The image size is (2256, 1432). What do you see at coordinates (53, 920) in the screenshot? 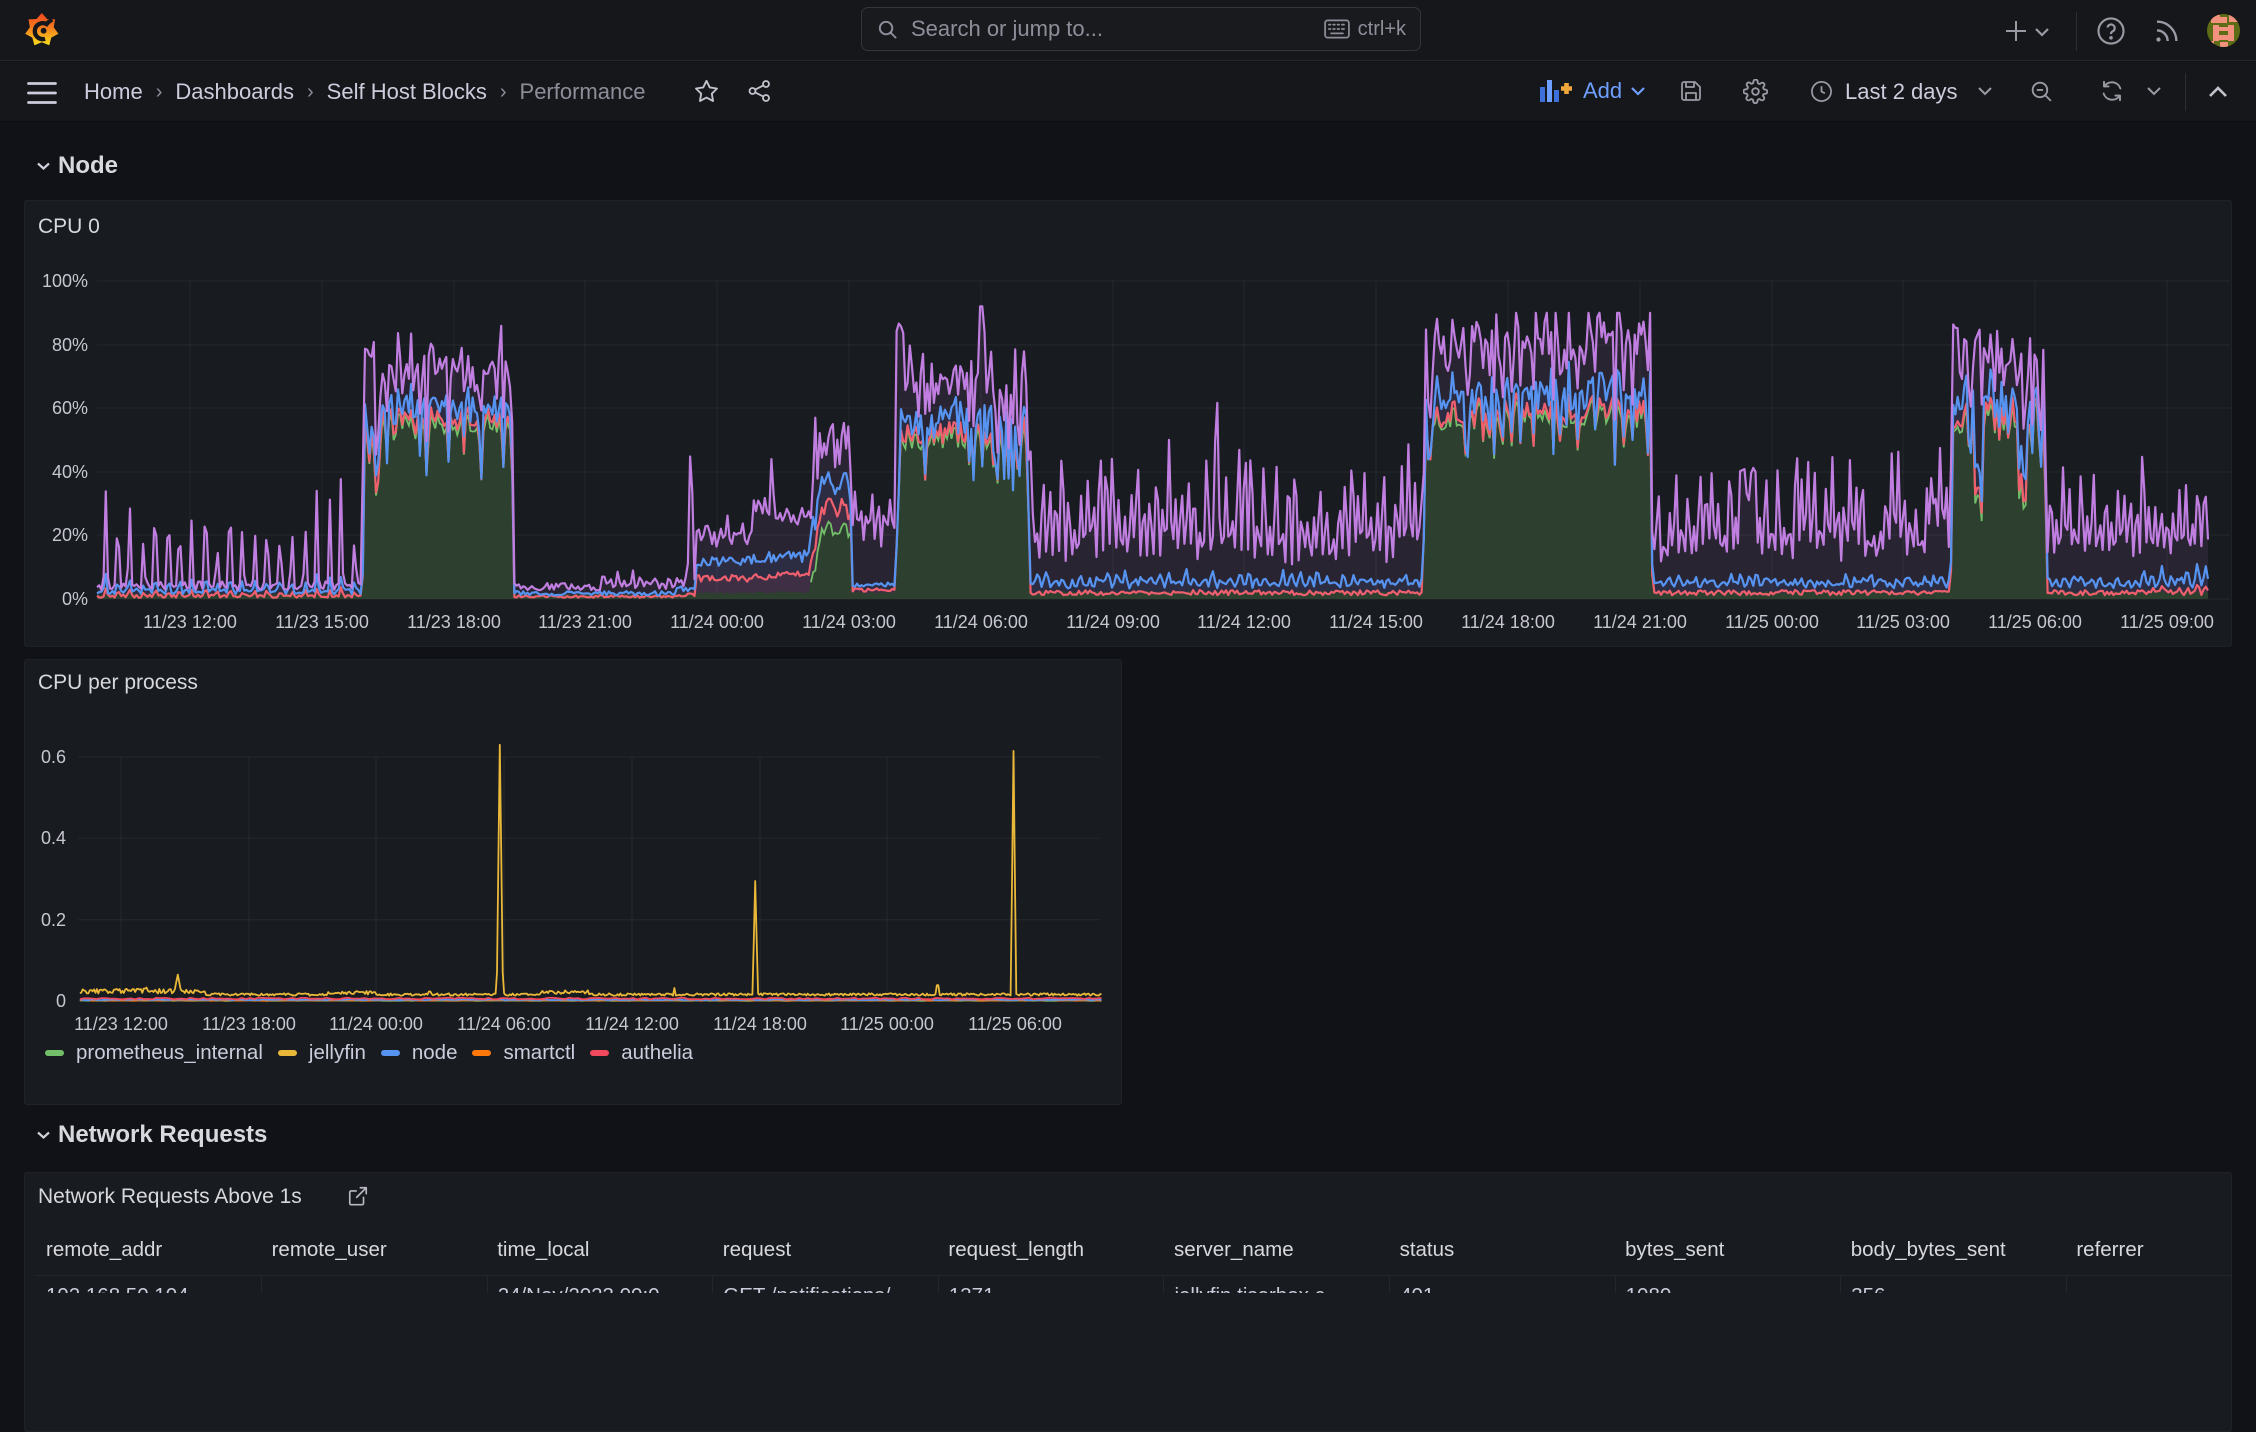
I see `svg-text: 0.2` at bounding box center [53, 920].